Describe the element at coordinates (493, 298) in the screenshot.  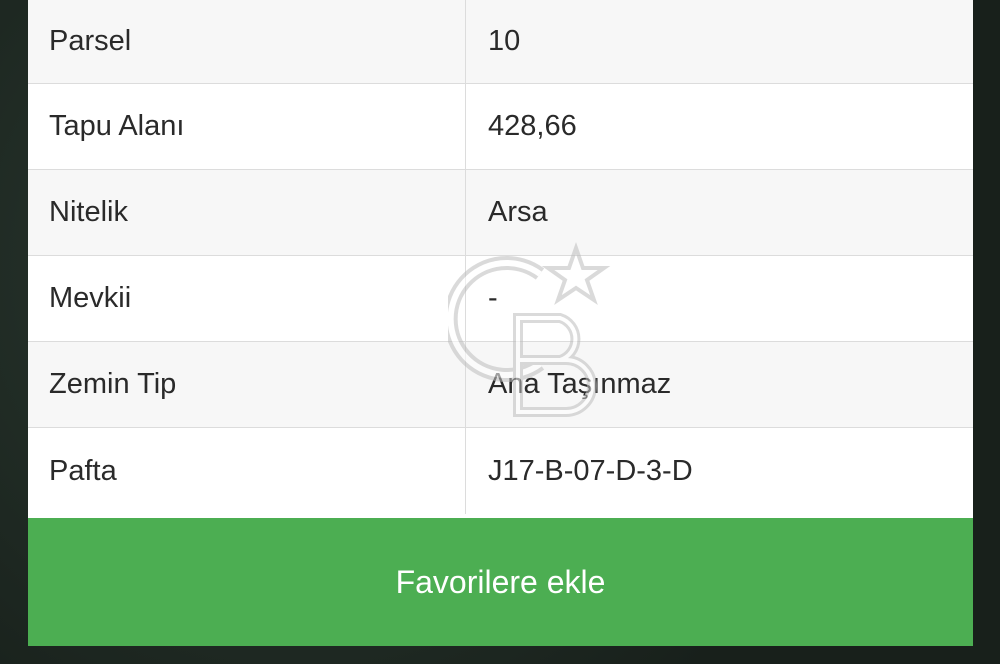
I see `row-value: -` at that location.